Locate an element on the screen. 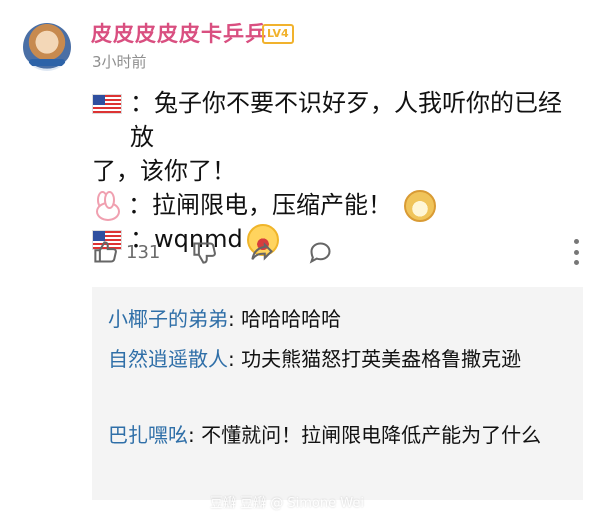  reply-2: 自然逍遥散人: 功夫熊猫怒打英美盎格鲁撒克逊 is located at coordinates (338, 359).